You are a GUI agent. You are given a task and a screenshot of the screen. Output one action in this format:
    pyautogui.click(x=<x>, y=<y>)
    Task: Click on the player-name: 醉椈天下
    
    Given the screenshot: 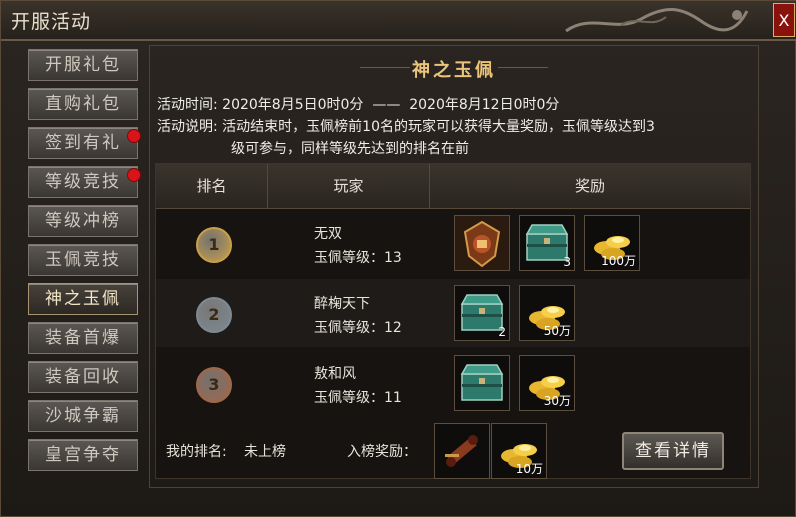 What is the action you would take?
    pyautogui.click(x=342, y=304)
    